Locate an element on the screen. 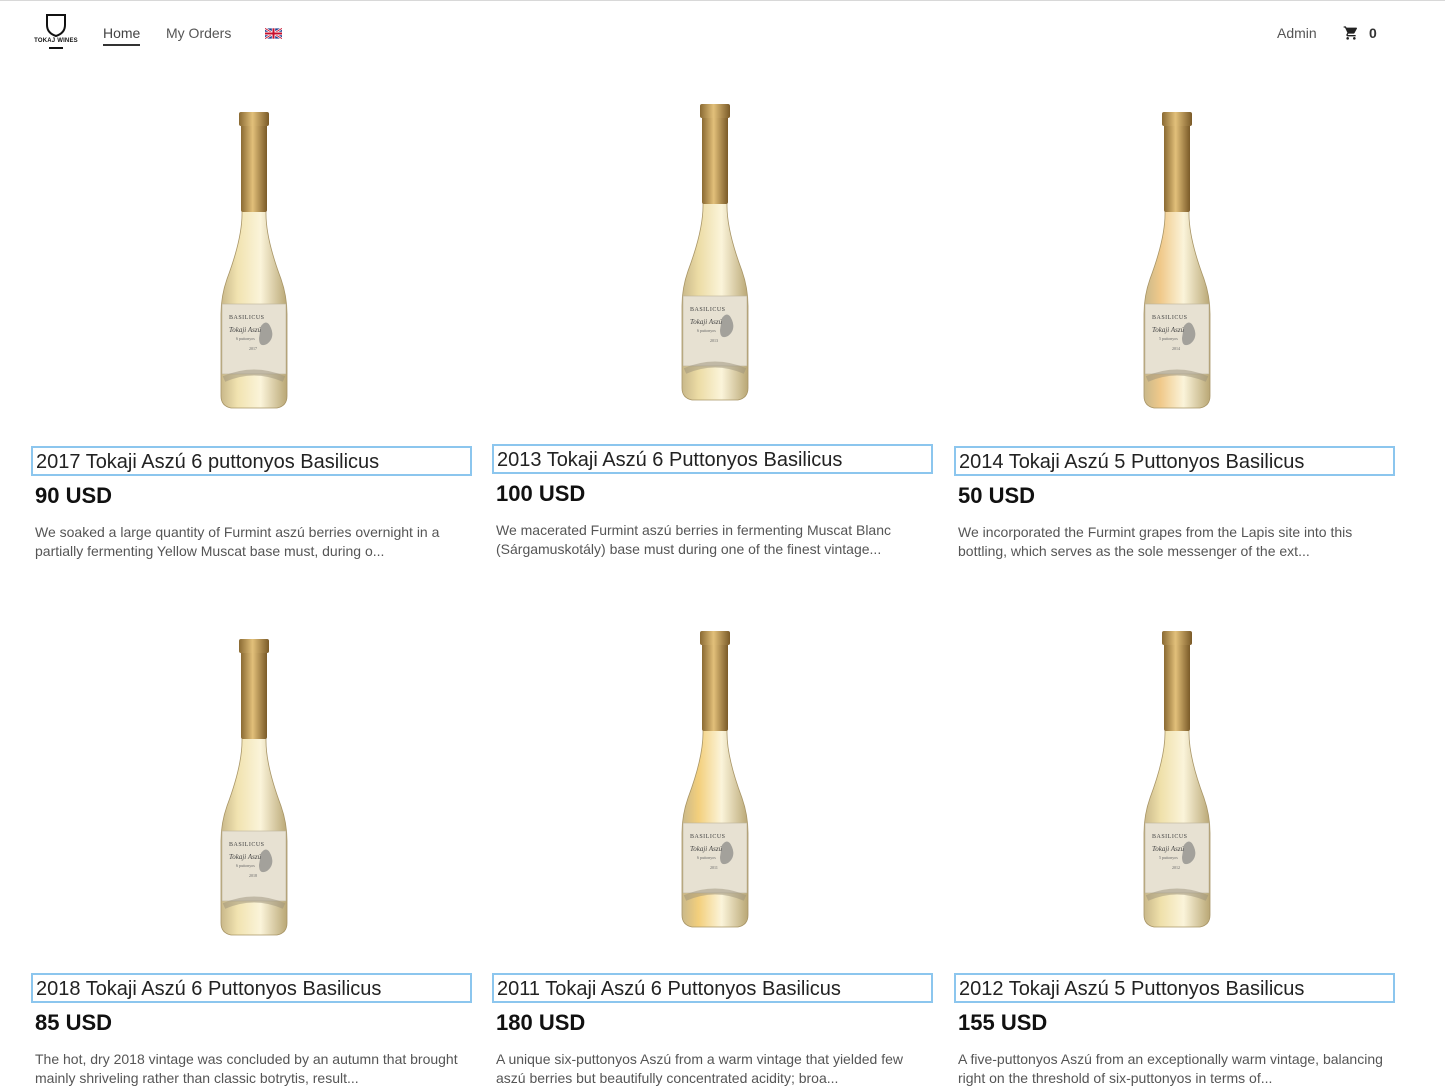 The image size is (1445, 1088). nav-home-link: Home is located at coordinates (122, 35).